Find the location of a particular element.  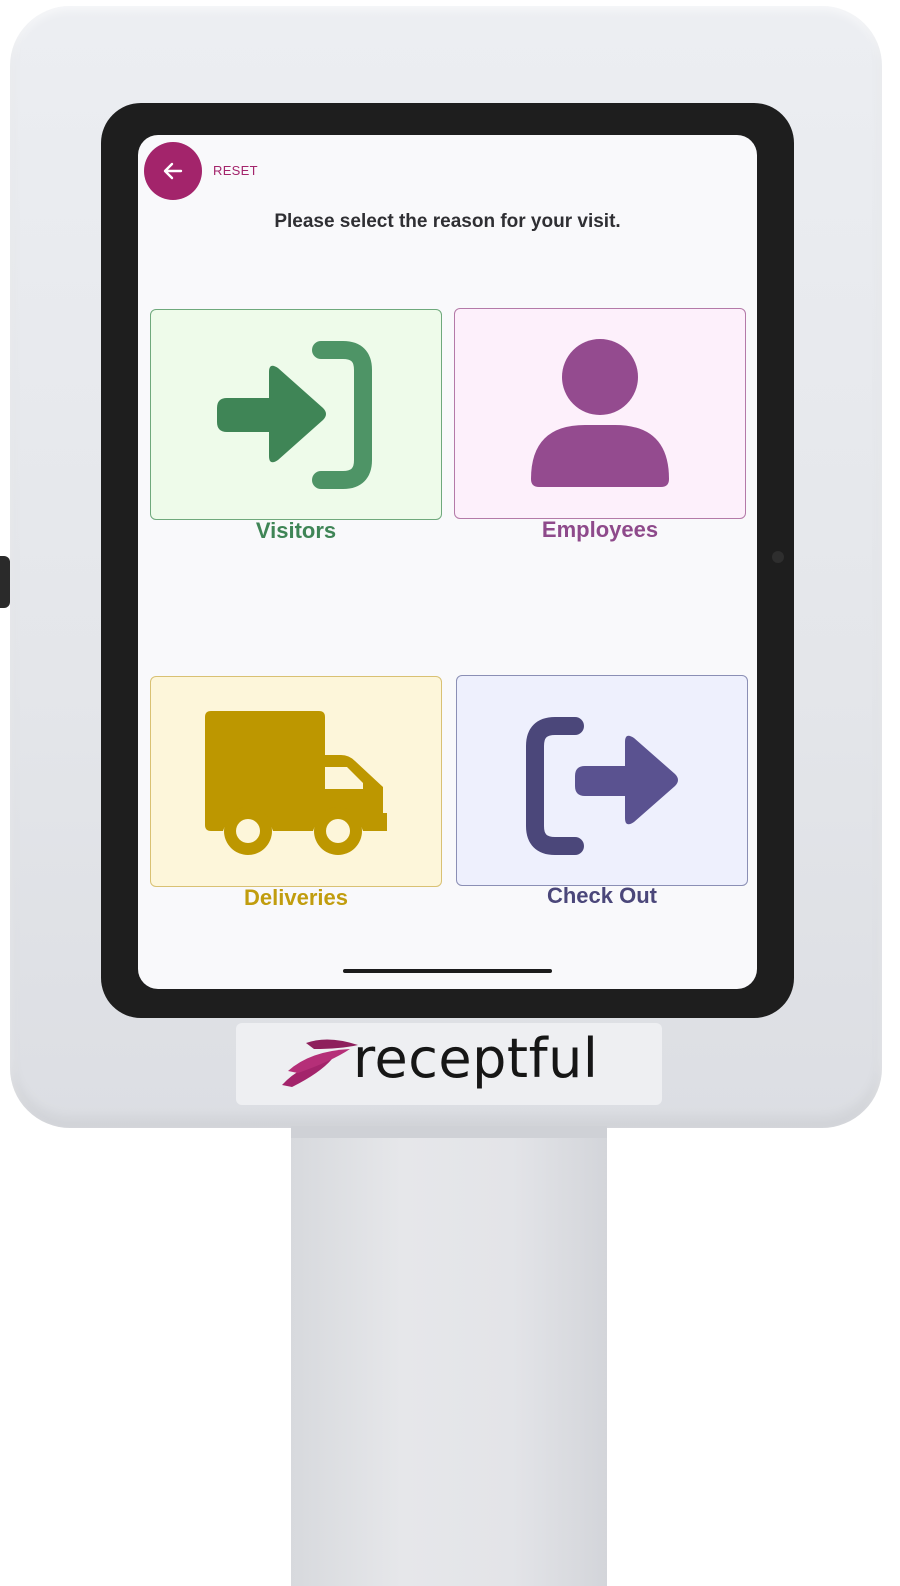

receptful-logo-mark is located at coordinates (320, 1063).